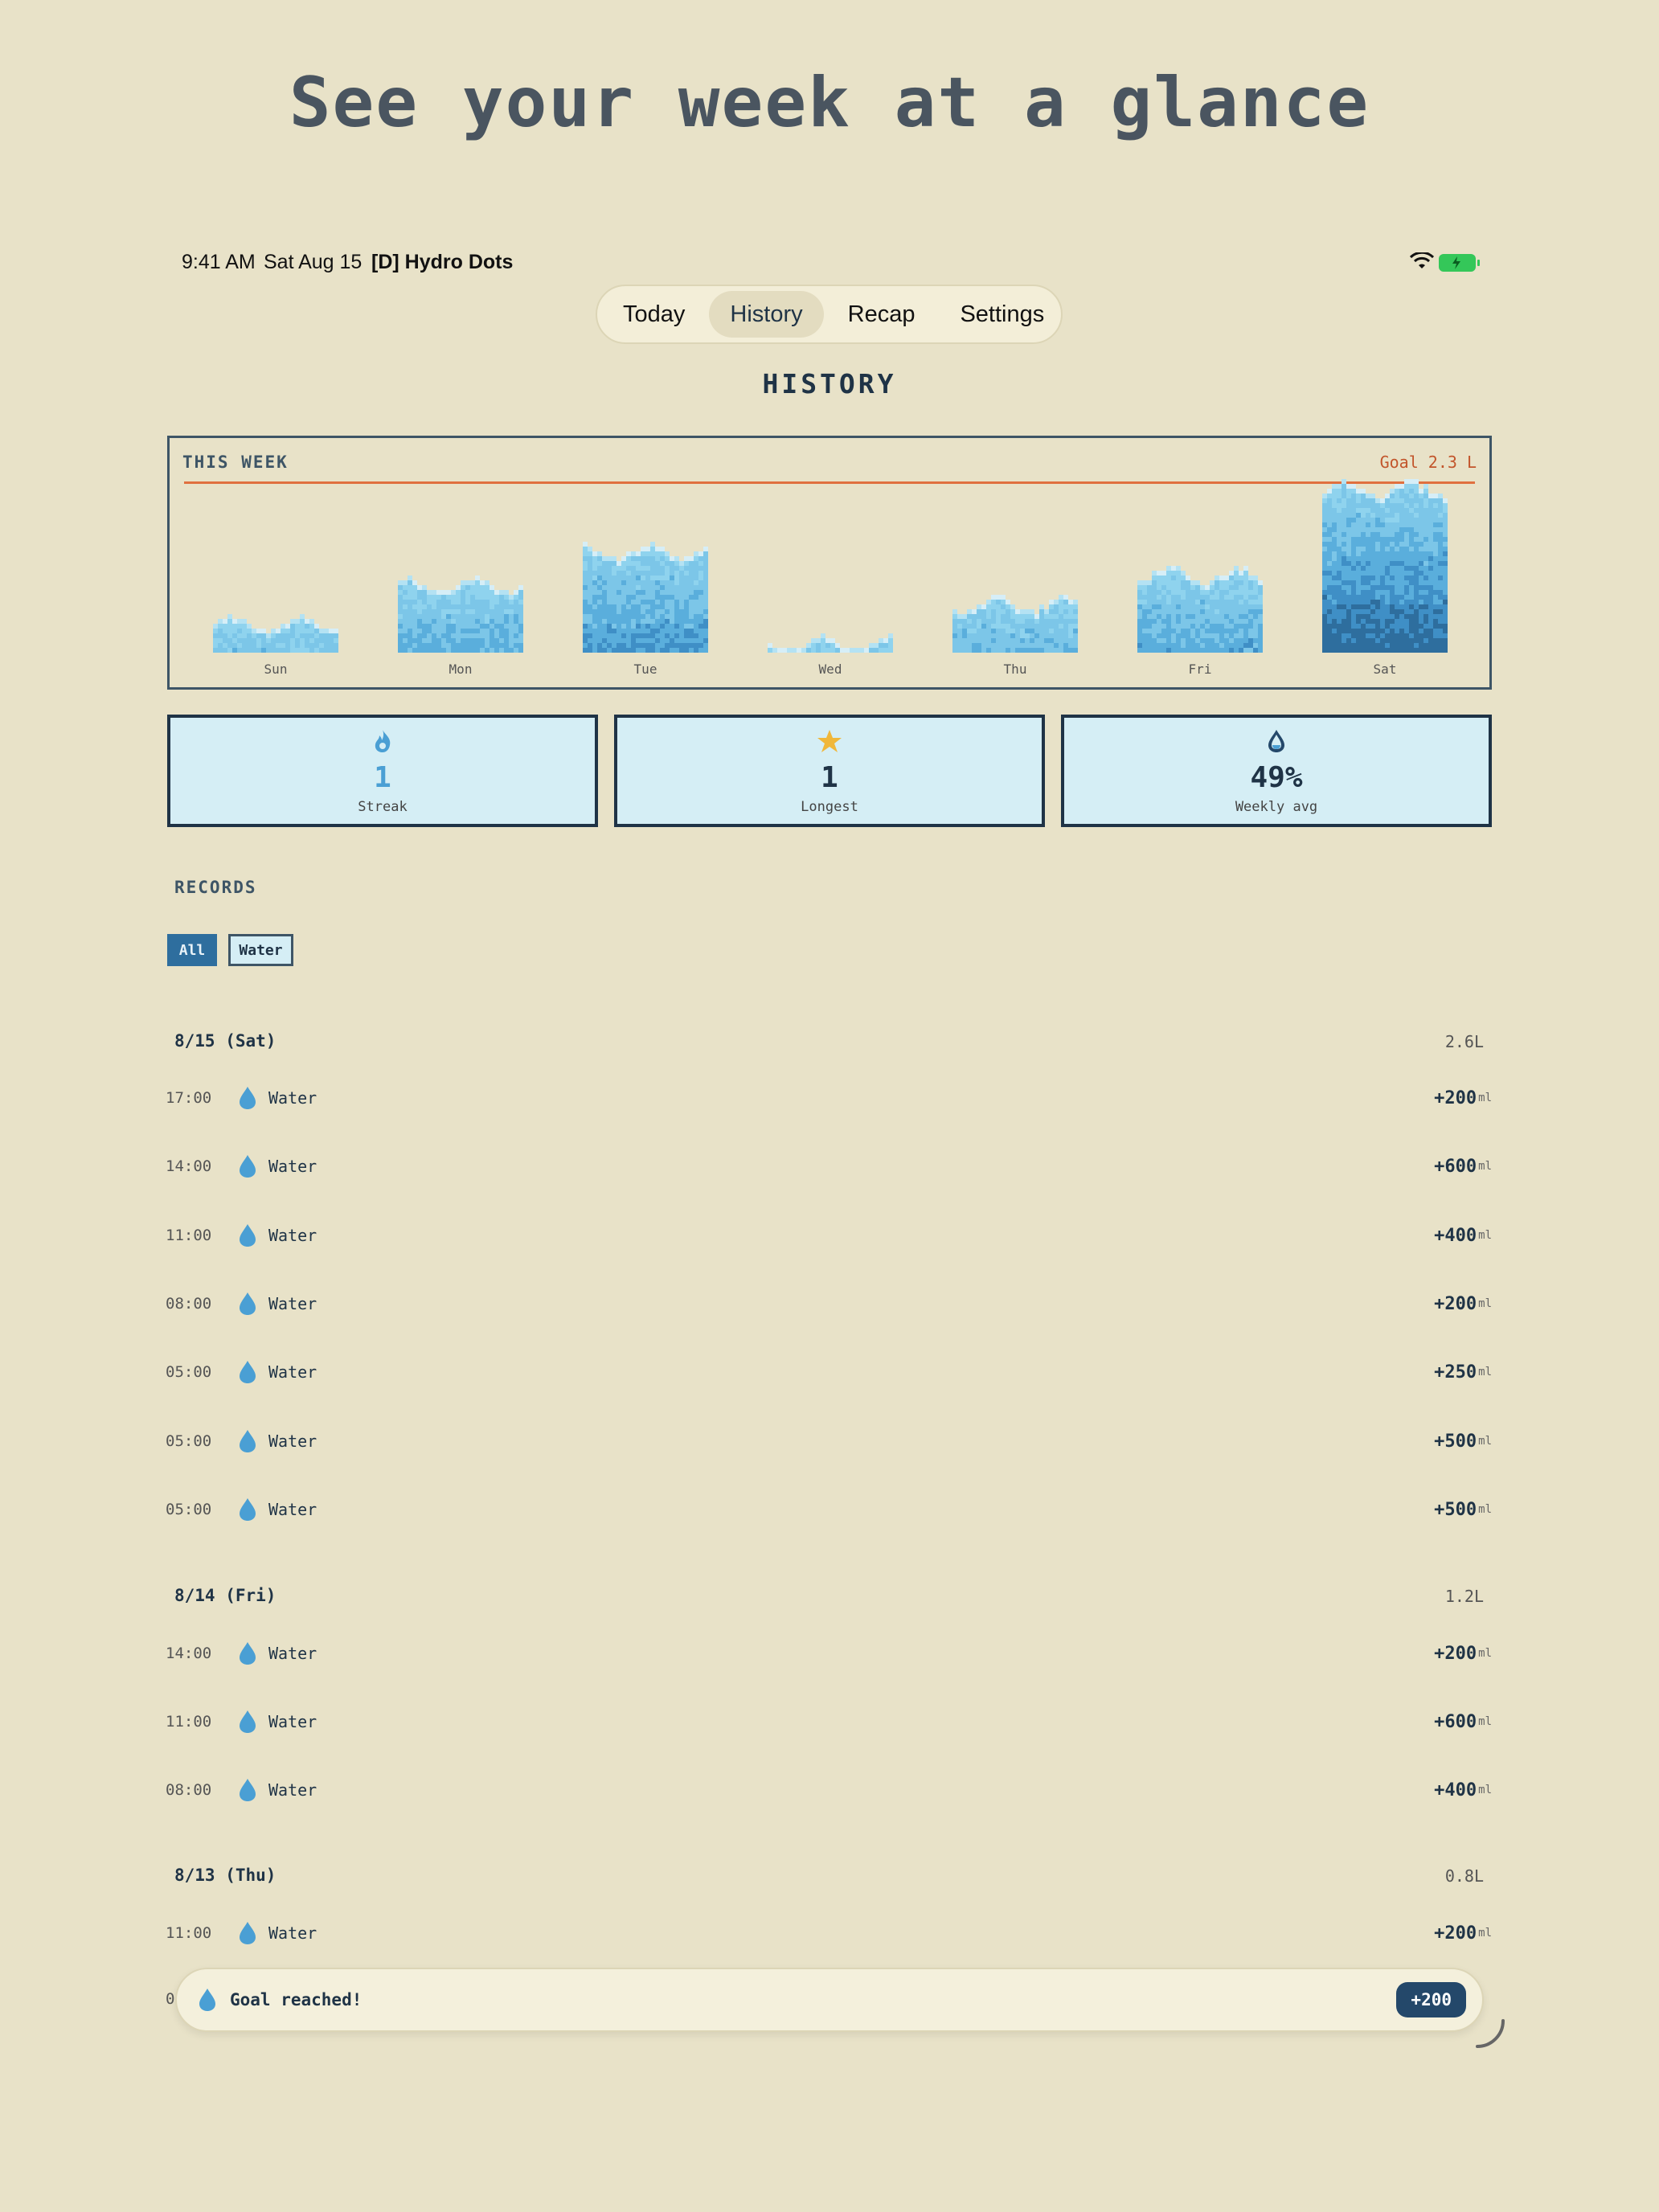  I want to click on streak-label: Streak, so click(383, 807).